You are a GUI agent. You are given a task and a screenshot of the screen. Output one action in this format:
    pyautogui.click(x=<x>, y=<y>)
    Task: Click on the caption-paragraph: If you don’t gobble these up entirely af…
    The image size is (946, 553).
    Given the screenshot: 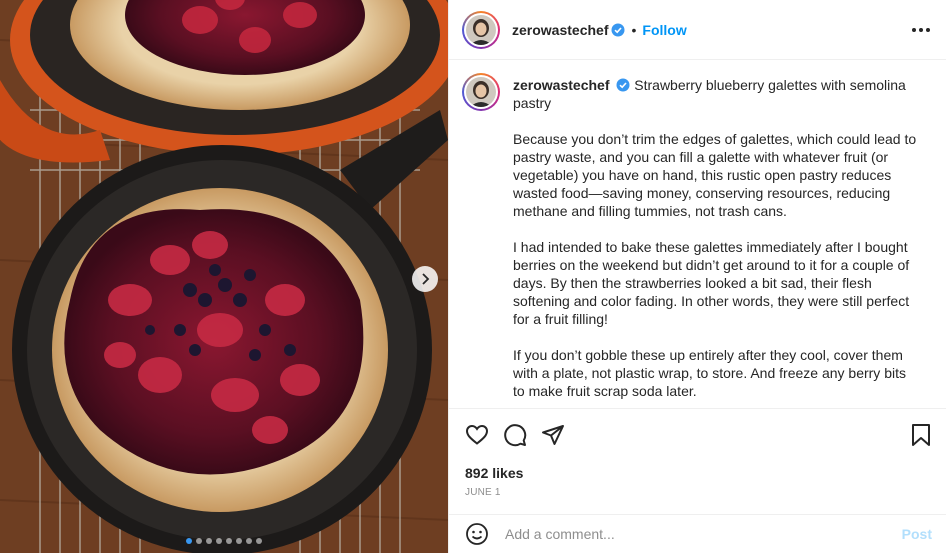 What is the action you would take?
    pyautogui.click(x=709, y=373)
    